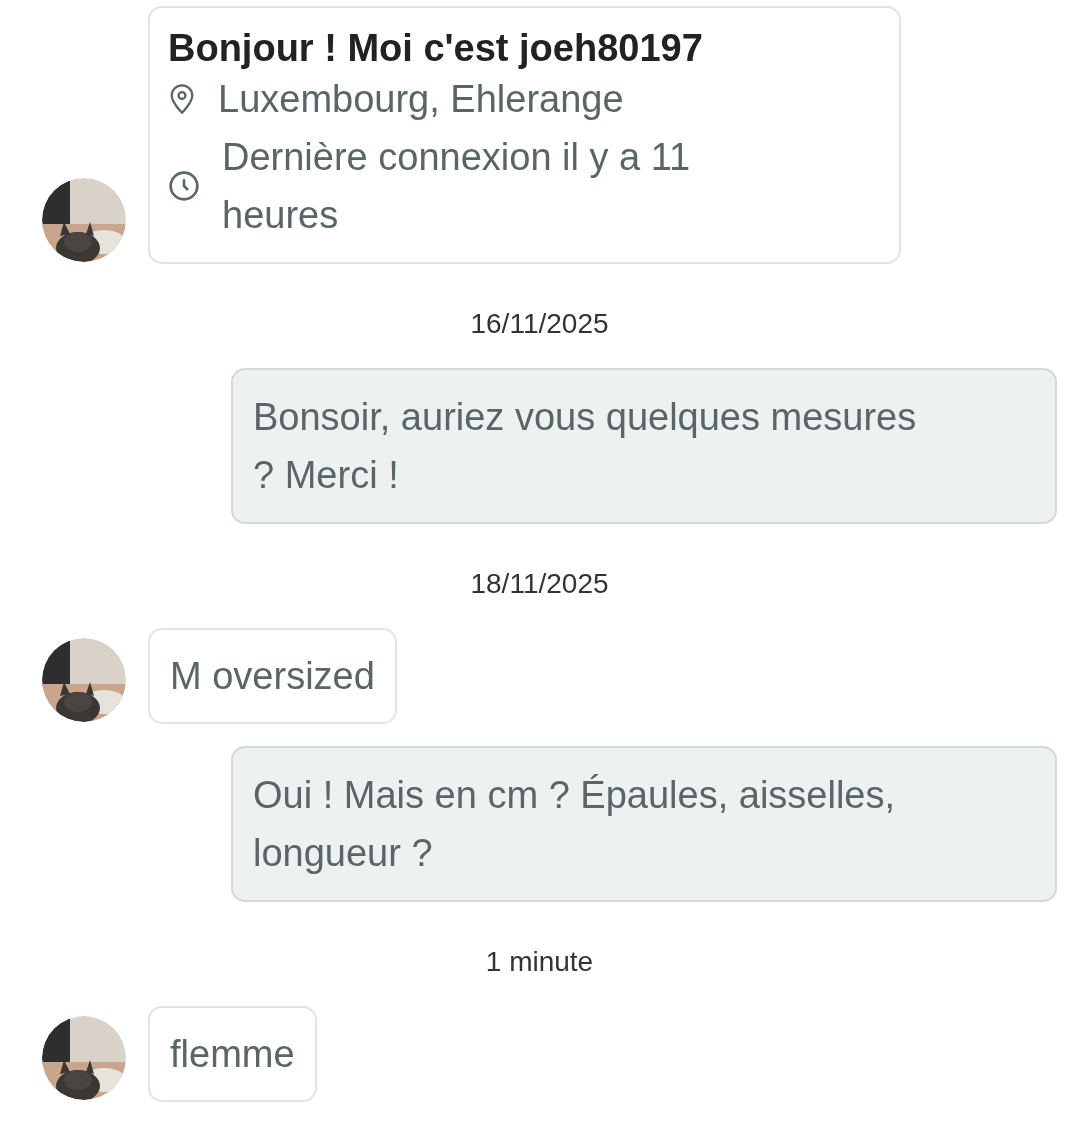  What do you see at coordinates (232, 1054) in the screenshot?
I see `received-message: flemme` at bounding box center [232, 1054].